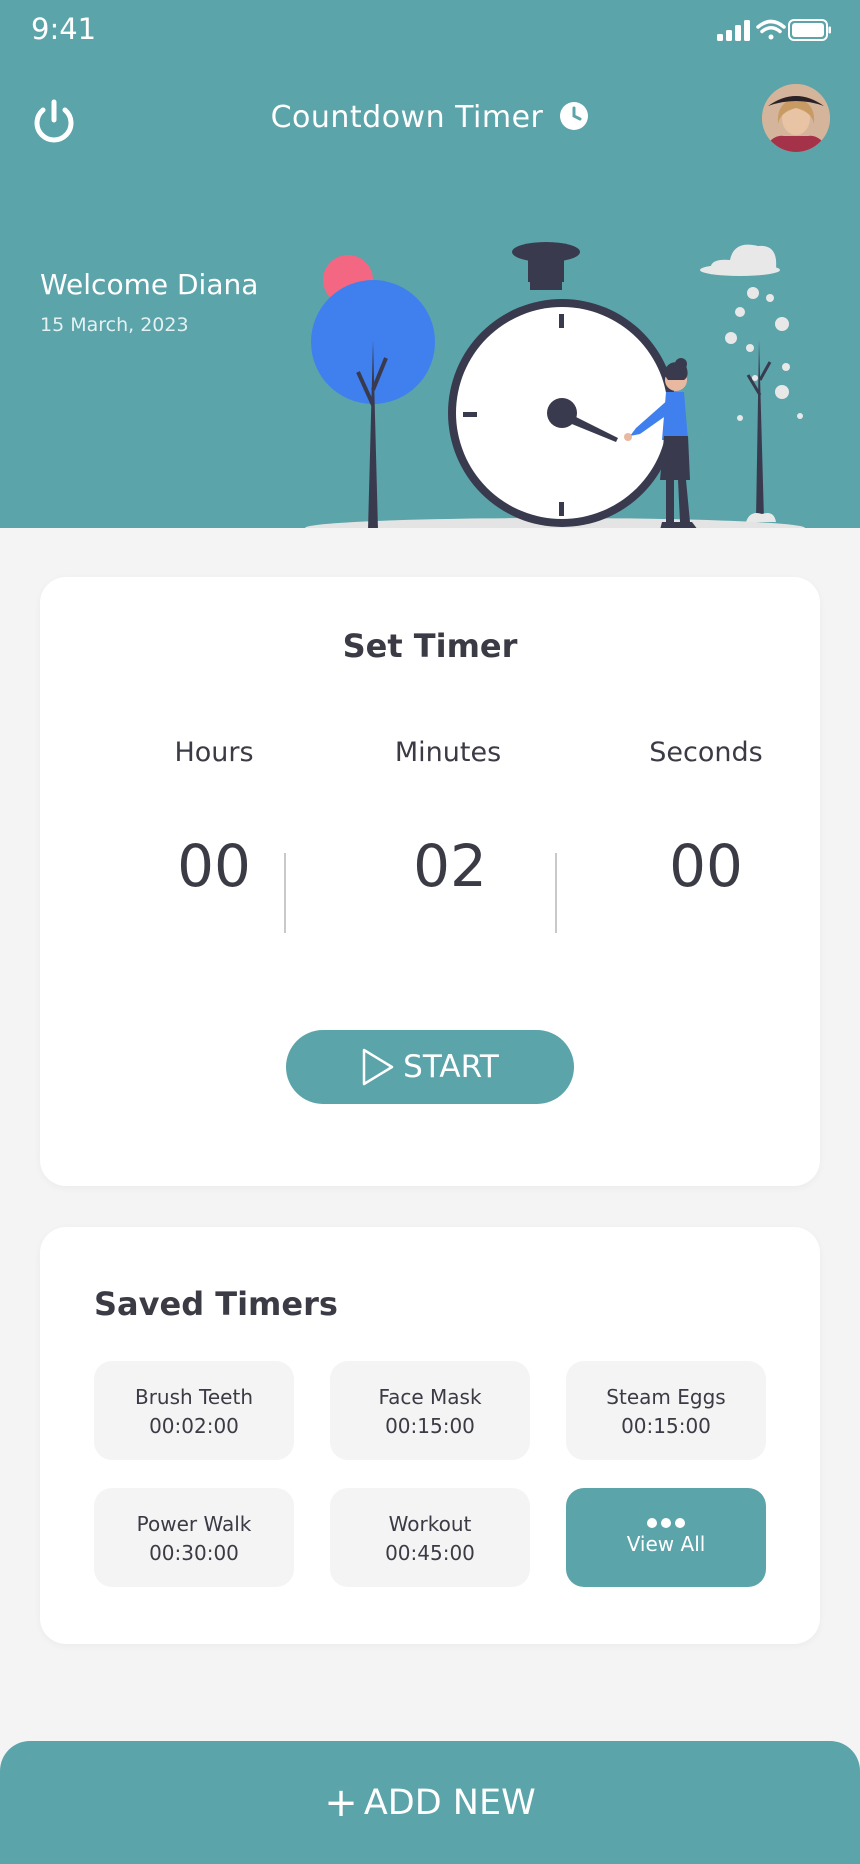 The image size is (860, 1864). Describe the element at coordinates (574, 120) in the screenshot. I see `clock-icon` at that location.